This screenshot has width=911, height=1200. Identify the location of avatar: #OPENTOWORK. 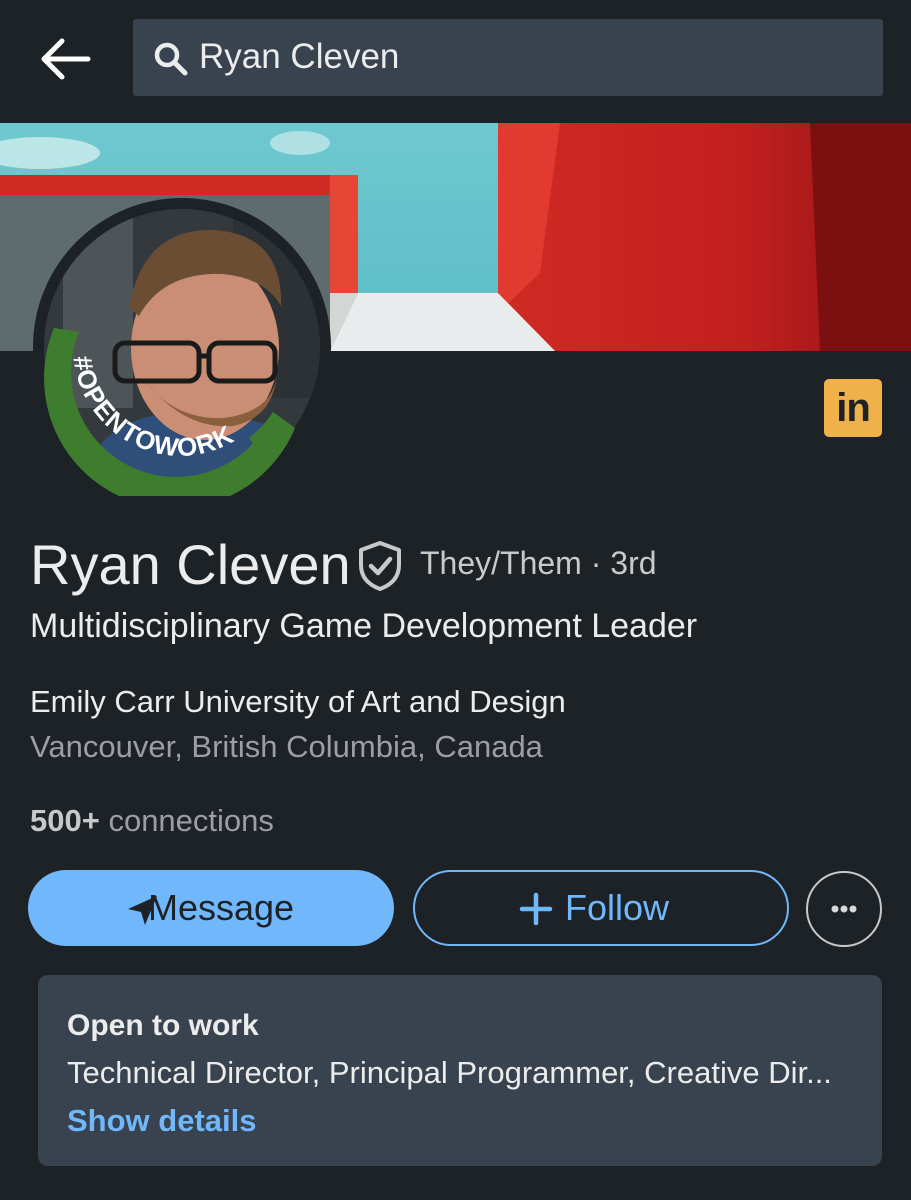
(182, 353).